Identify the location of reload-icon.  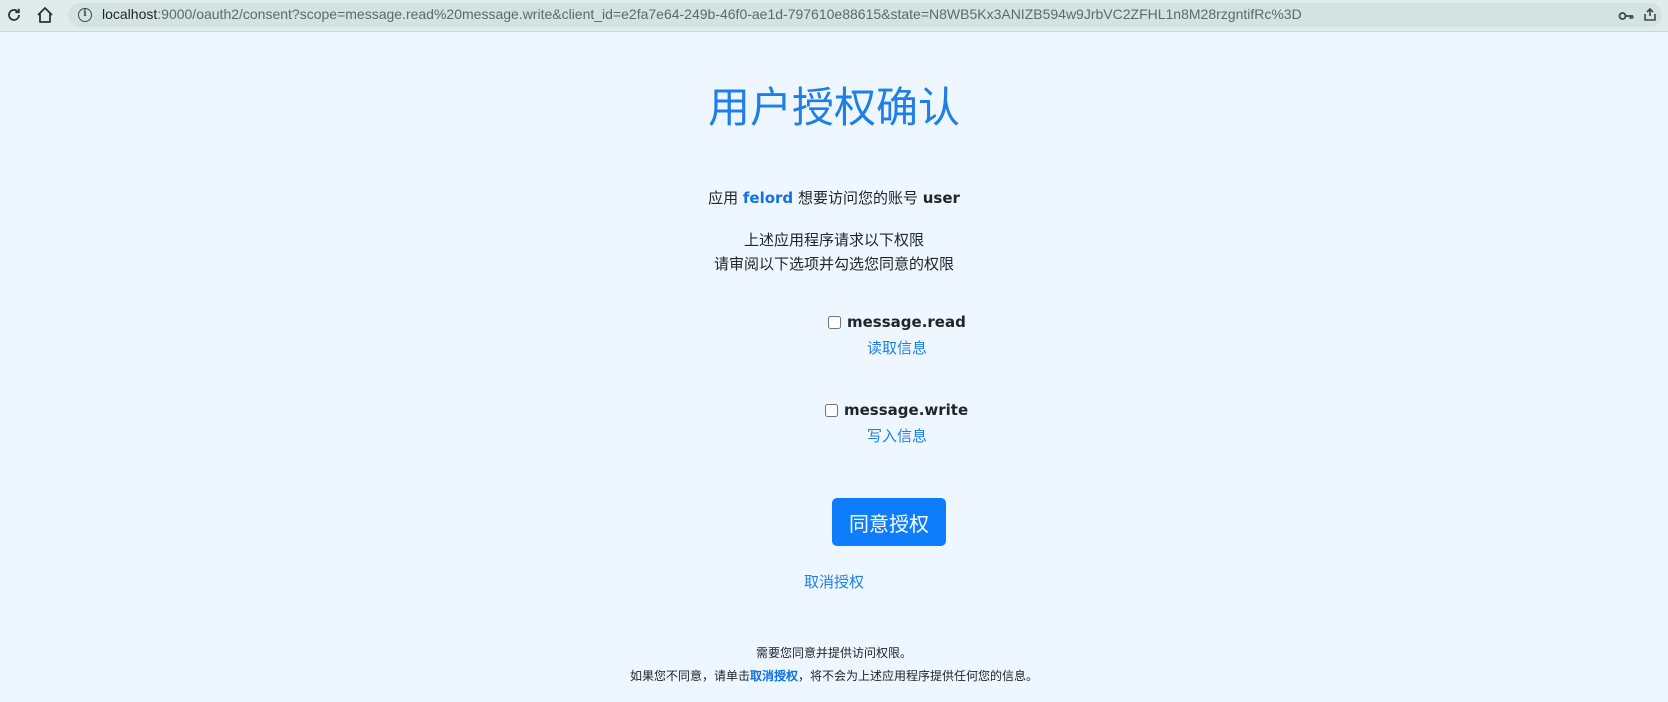
(14, 15).